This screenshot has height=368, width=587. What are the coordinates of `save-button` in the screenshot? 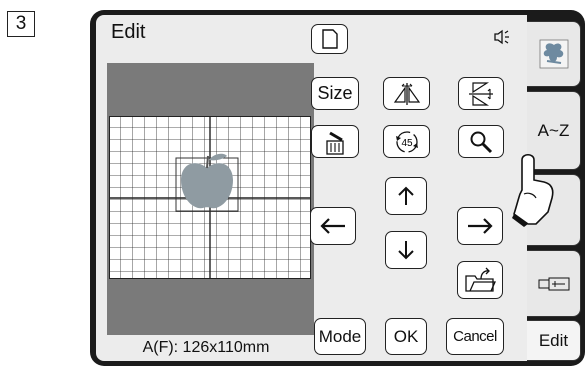 It's located at (480, 280).